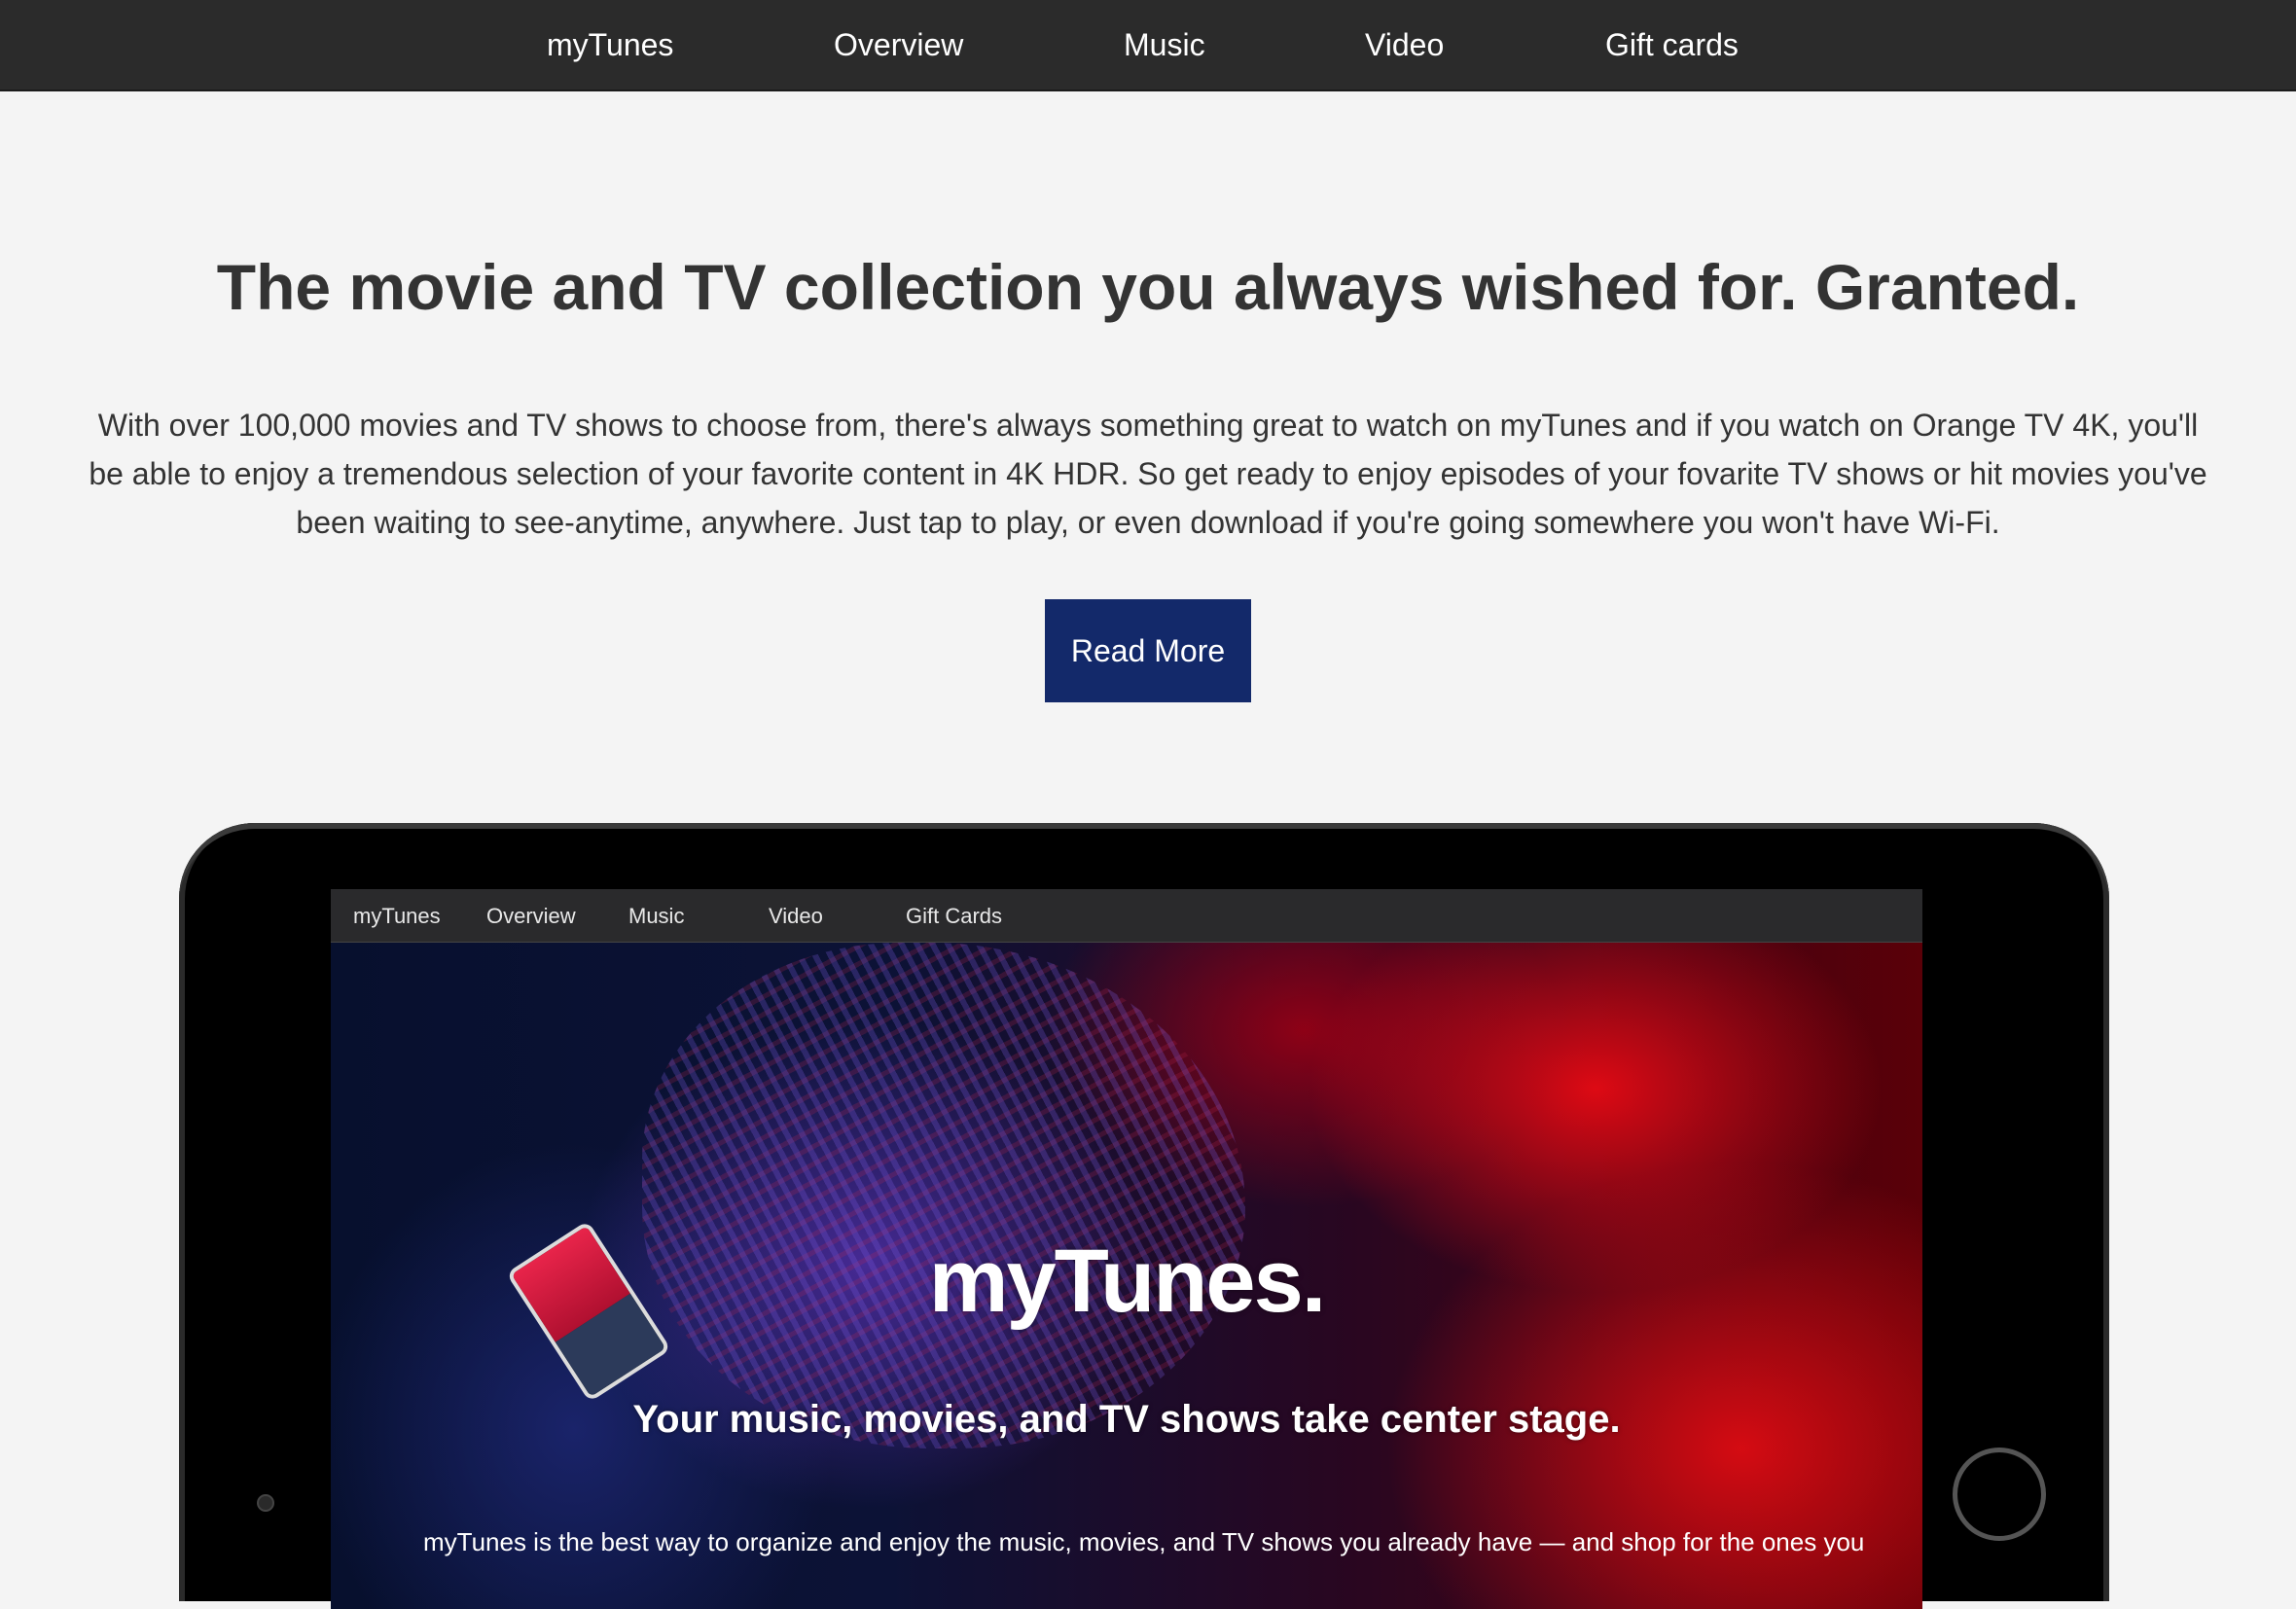 The height and width of the screenshot is (1609, 2296). Describe the element at coordinates (1999, 1495) in the screenshot. I see `tablet-home-button-icon` at that location.